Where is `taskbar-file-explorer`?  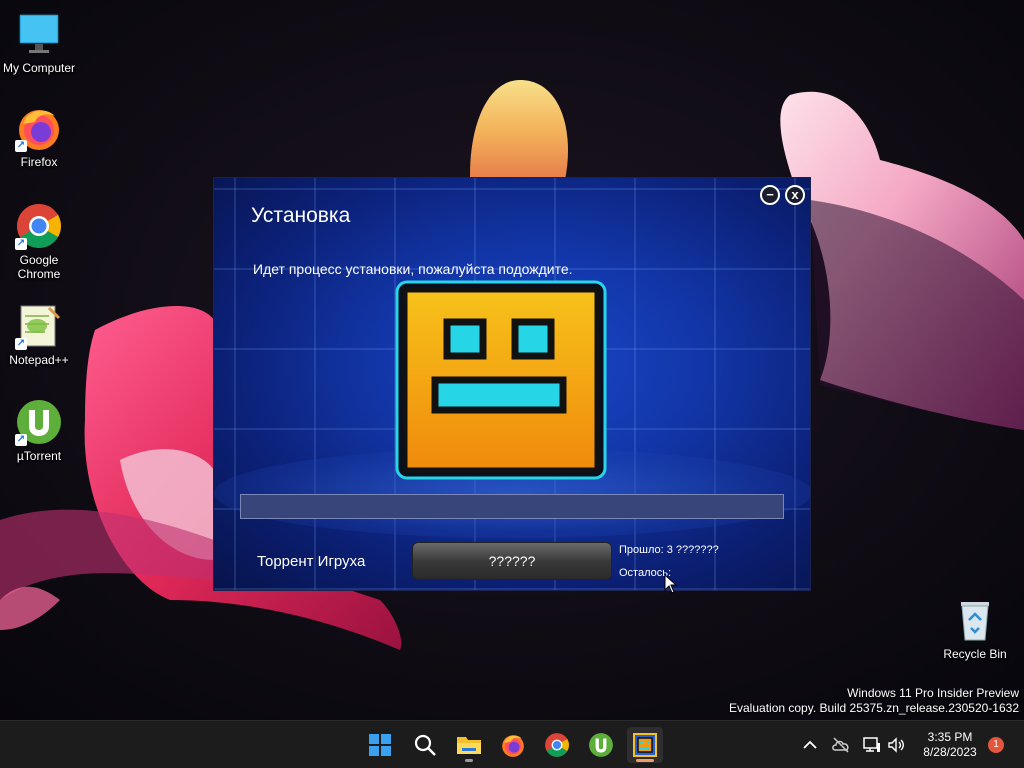
taskbar-file-explorer is located at coordinates (469, 745).